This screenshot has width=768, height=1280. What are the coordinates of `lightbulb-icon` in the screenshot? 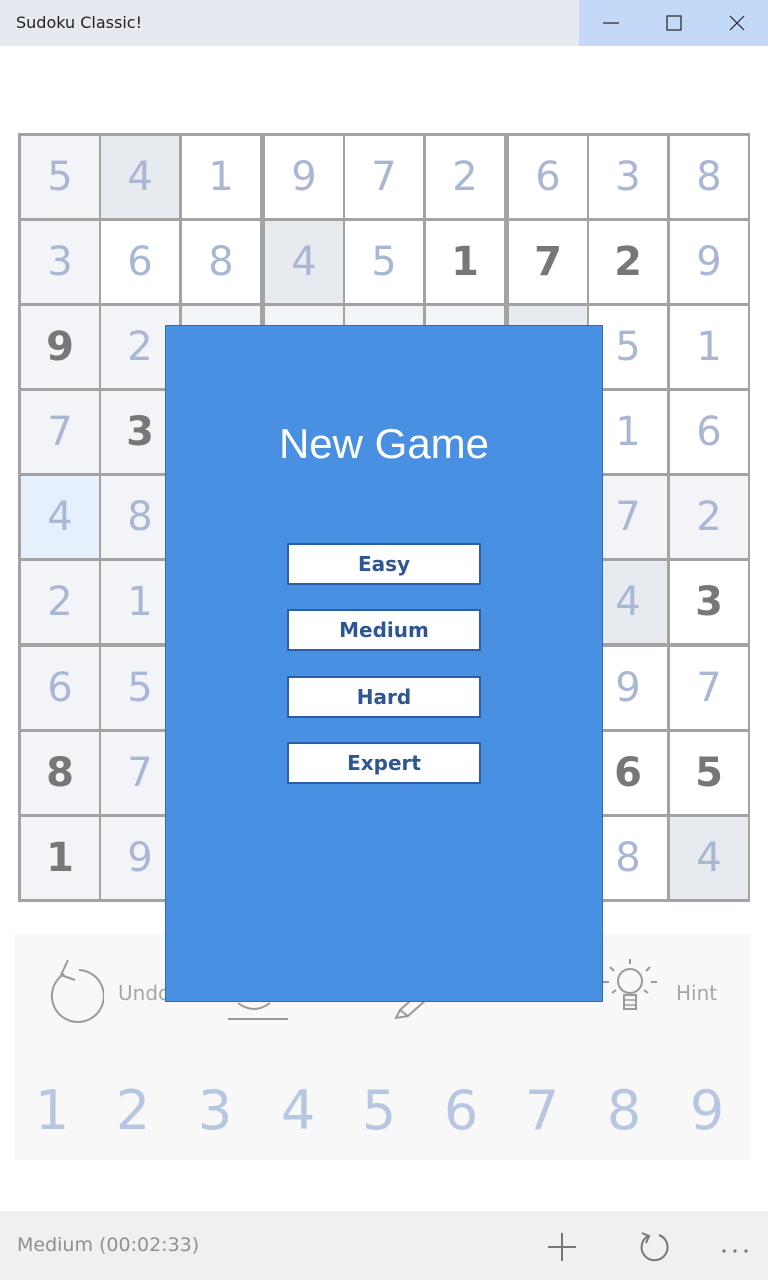 It's located at (630, 984).